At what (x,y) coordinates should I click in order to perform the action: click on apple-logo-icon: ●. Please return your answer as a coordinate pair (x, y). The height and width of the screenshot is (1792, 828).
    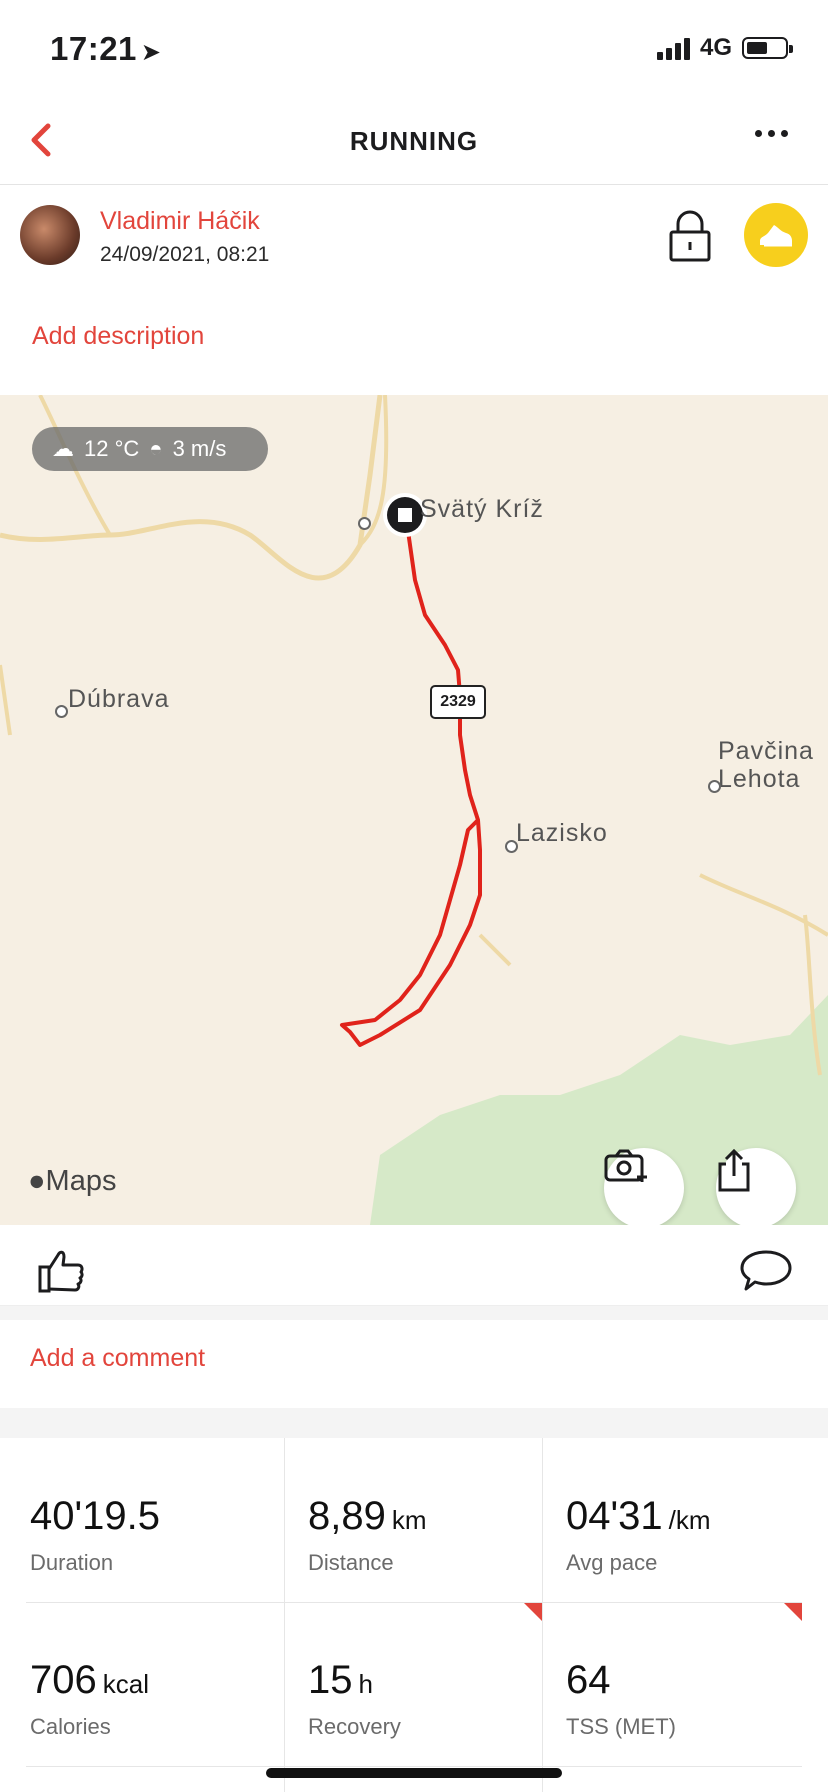
    Looking at the image, I should click on (37, 1181).